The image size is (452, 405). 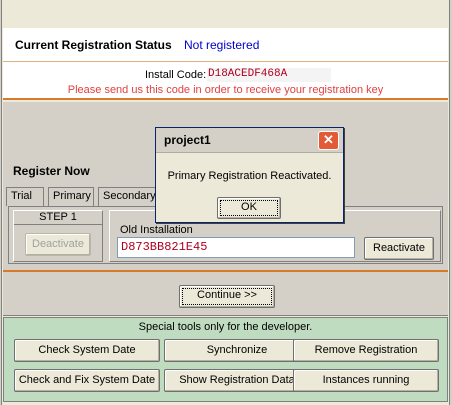 What do you see at coordinates (129, 196) in the screenshot?
I see `tab-secondary: Secondary` at bounding box center [129, 196].